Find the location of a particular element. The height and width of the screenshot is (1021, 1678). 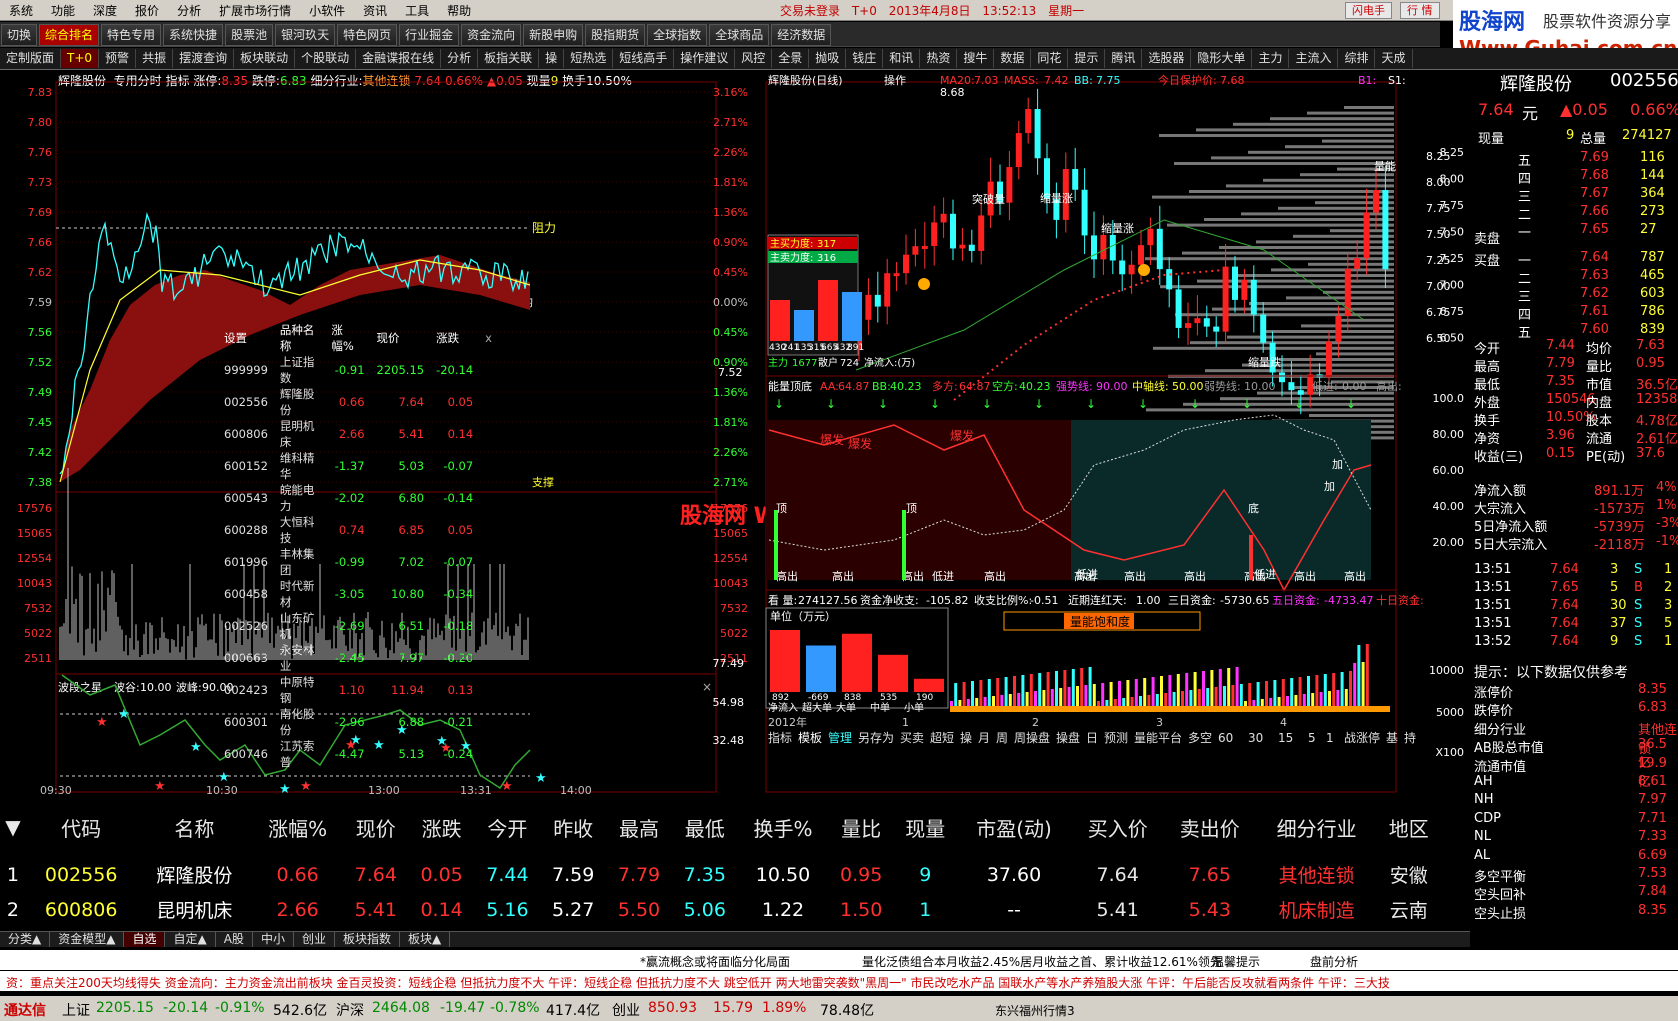

function-tab-0: 定制版面 is located at coordinates (31, 58).